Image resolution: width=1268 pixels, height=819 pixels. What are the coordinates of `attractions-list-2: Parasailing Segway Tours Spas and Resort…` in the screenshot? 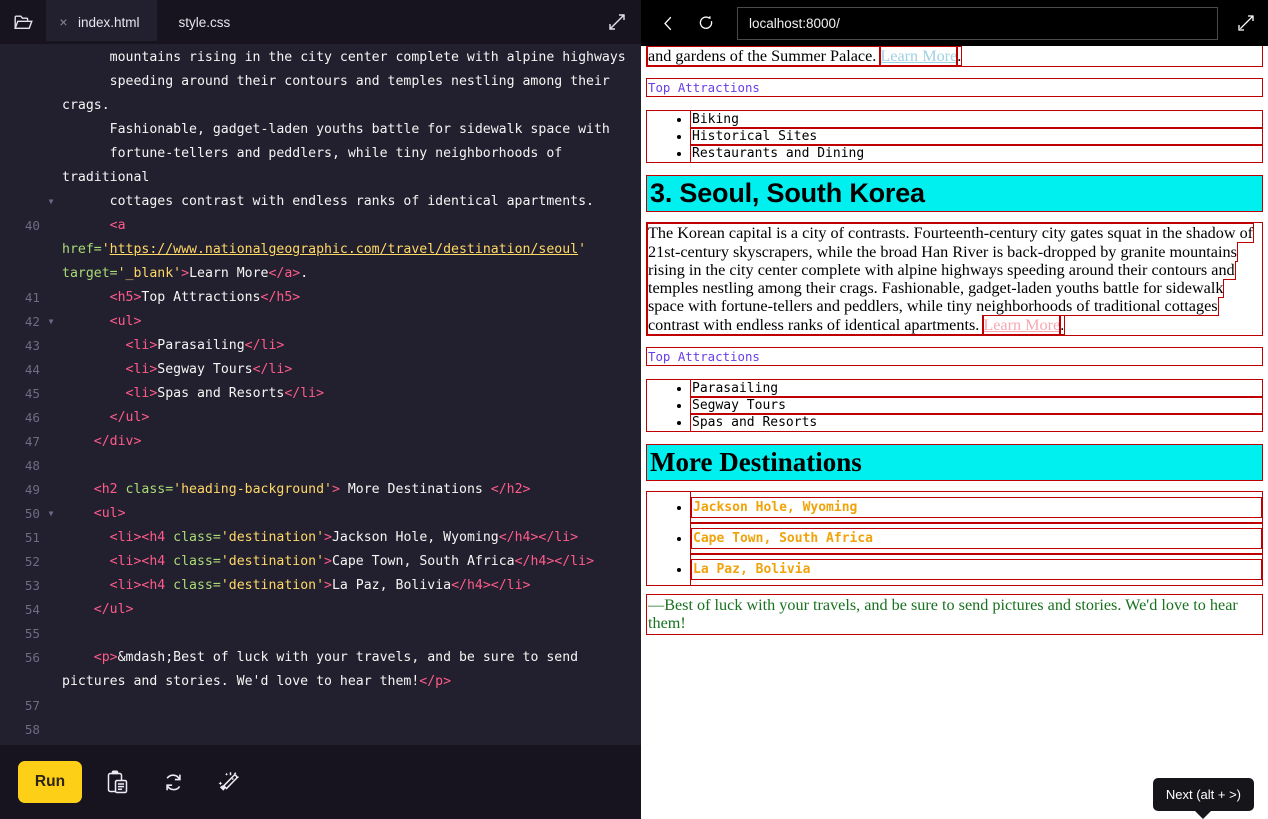 It's located at (954, 406).